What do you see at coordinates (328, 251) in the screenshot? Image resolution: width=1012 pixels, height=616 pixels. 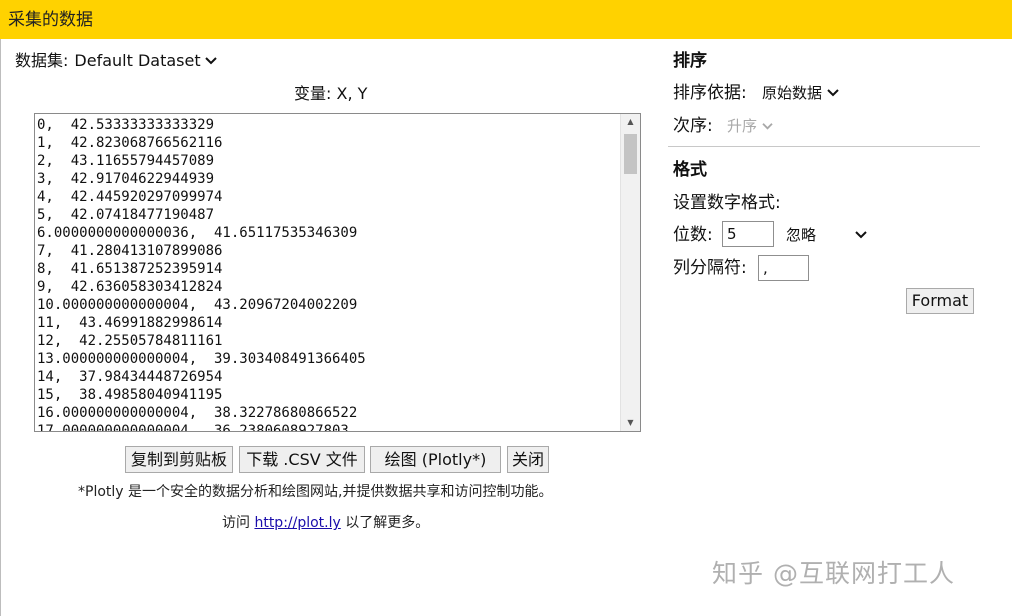 I see `data-row: 7, 41.280413107899086` at bounding box center [328, 251].